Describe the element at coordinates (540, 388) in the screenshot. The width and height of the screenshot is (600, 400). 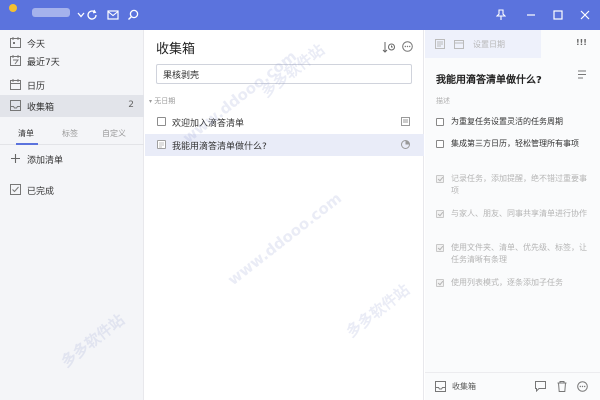
I see `comment-icon` at that location.